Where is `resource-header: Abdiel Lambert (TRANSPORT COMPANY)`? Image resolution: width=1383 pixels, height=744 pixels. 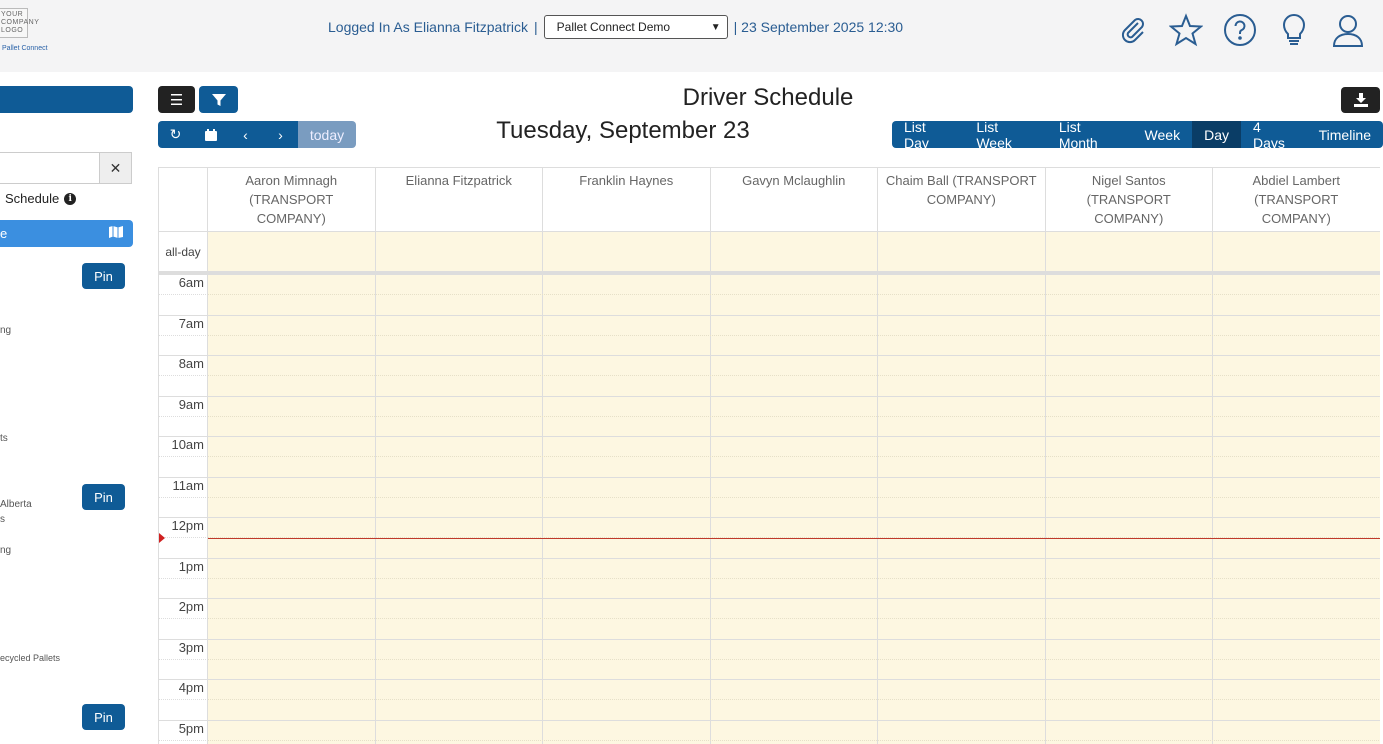 resource-header: Abdiel Lambert (TRANSPORT COMPANY) is located at coordinates (1296, 199).